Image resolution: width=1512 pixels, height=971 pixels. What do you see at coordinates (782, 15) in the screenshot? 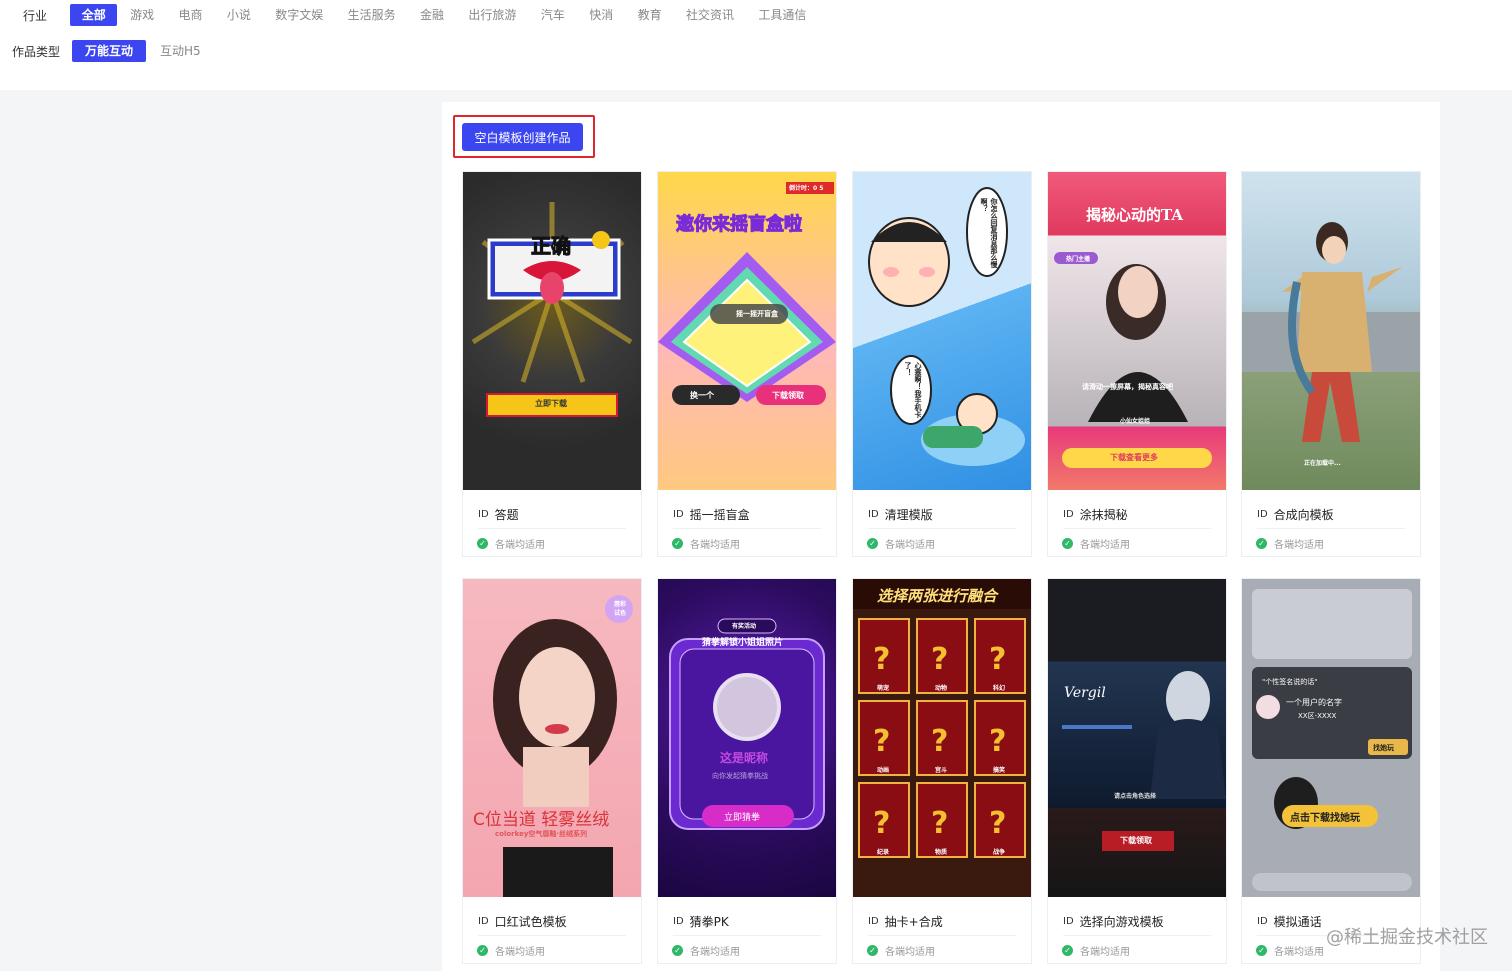
I see `industry-chip-tools: 工具通信` at bounding box center [782, 15].